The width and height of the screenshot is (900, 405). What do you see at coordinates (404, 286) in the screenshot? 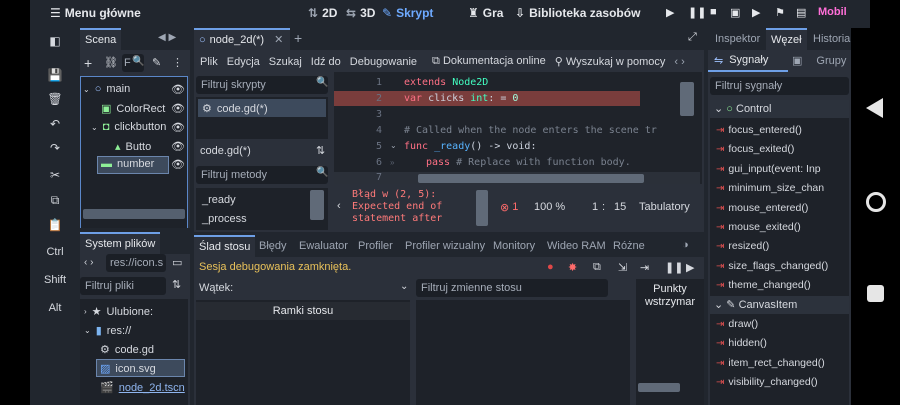
I see `chevron-down-icon: ⌄` at bounding box center [404, 286].